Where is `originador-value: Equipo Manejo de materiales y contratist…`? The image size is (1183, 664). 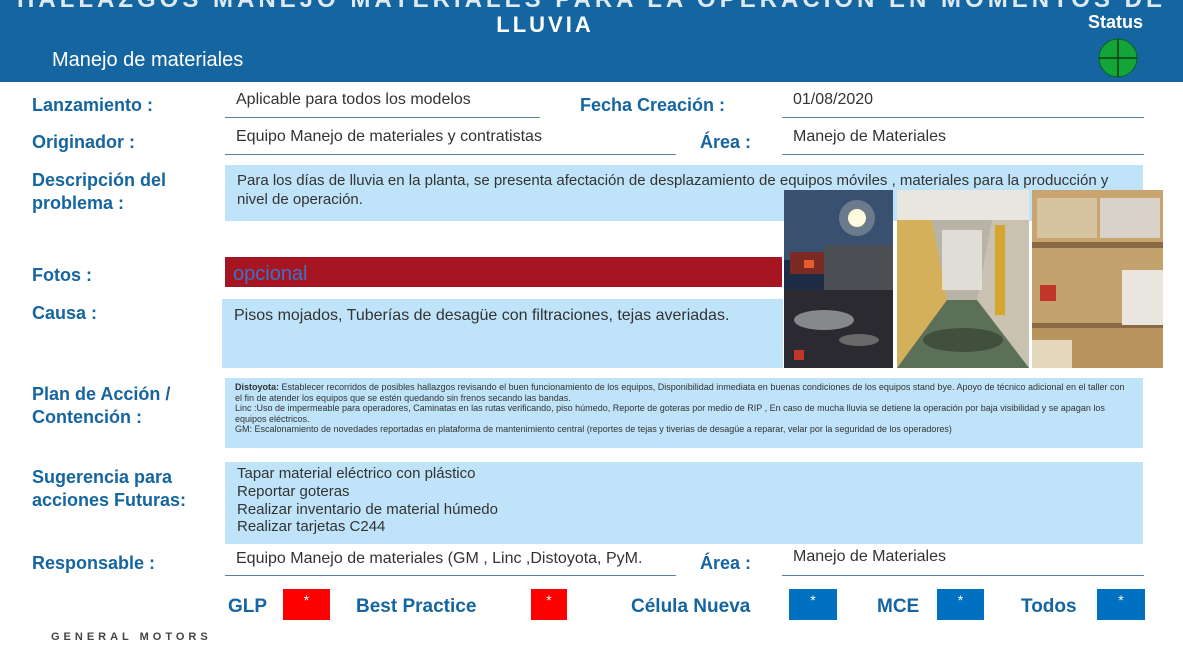
originador-value: Equipo Manejo de materiales y contratist… is located at coordinates (389, 136).